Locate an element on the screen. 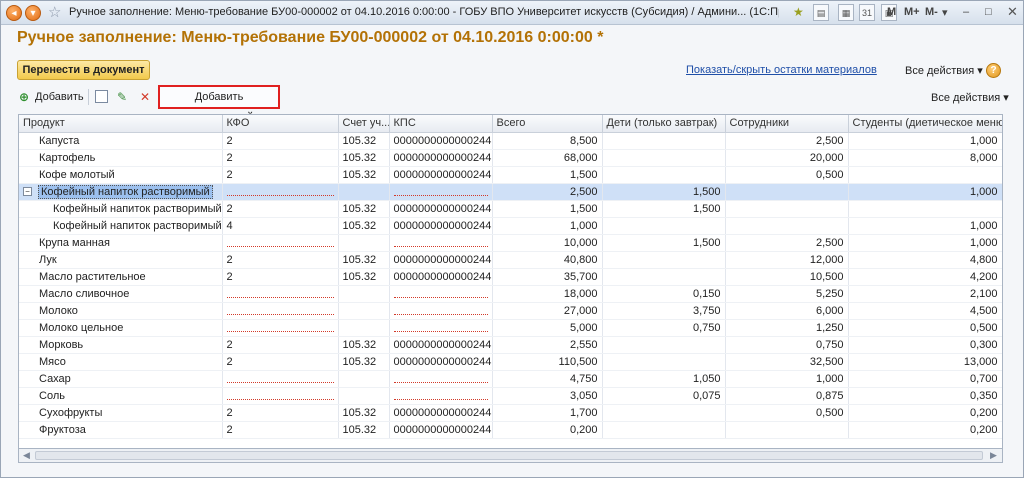  memory-m-button: M is located at coordinates (891, 12).